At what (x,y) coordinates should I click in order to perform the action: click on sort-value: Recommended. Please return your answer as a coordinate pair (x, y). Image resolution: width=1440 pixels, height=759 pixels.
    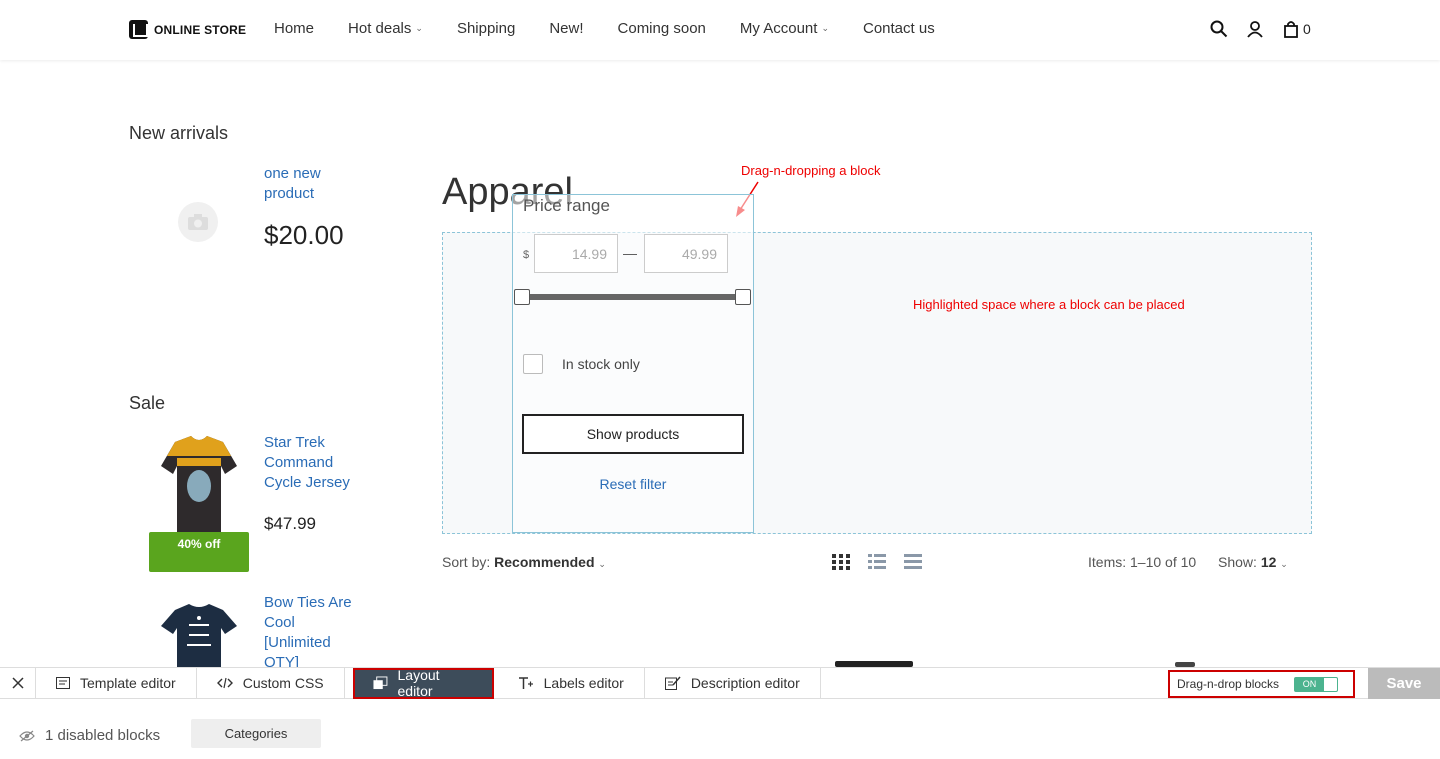
    Looking at the image, I should click on (544, 562).